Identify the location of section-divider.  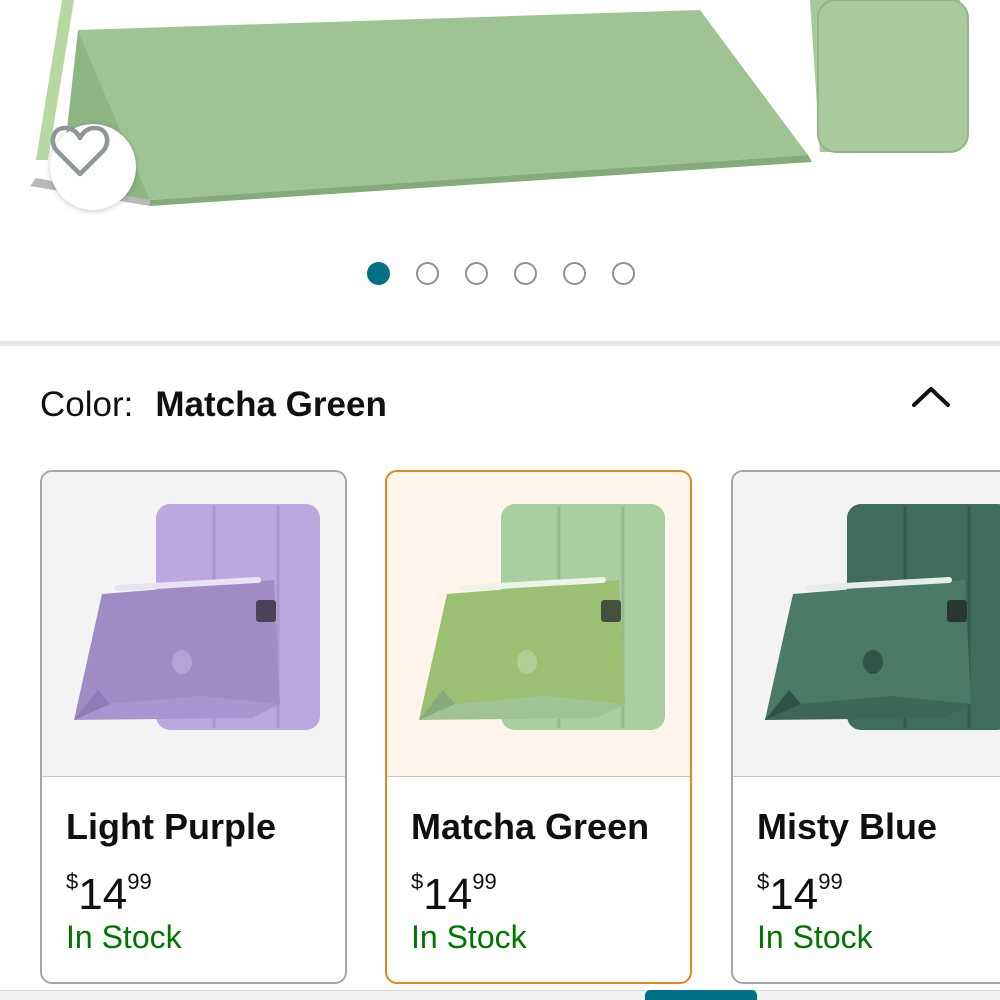
(500, 343).